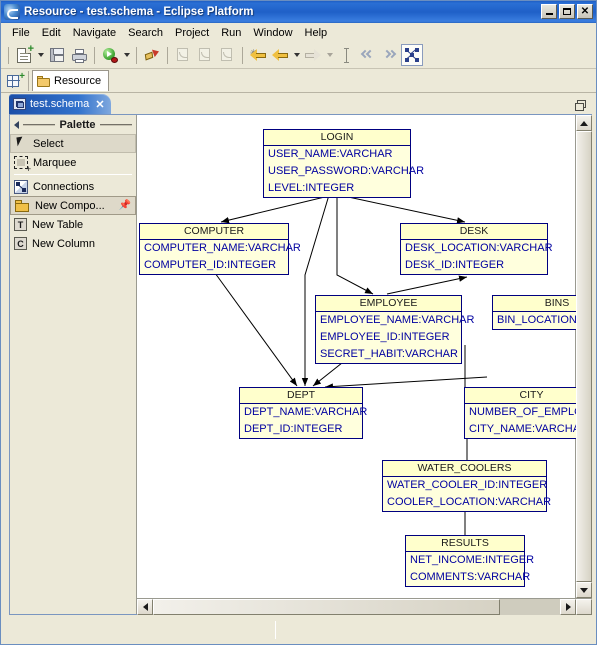 The image size is (597, 645). Describe the element at coordinates (337, 154) in the screenshot. I see `entity-attribute: USER_NAME:VARCHAR` at that location.